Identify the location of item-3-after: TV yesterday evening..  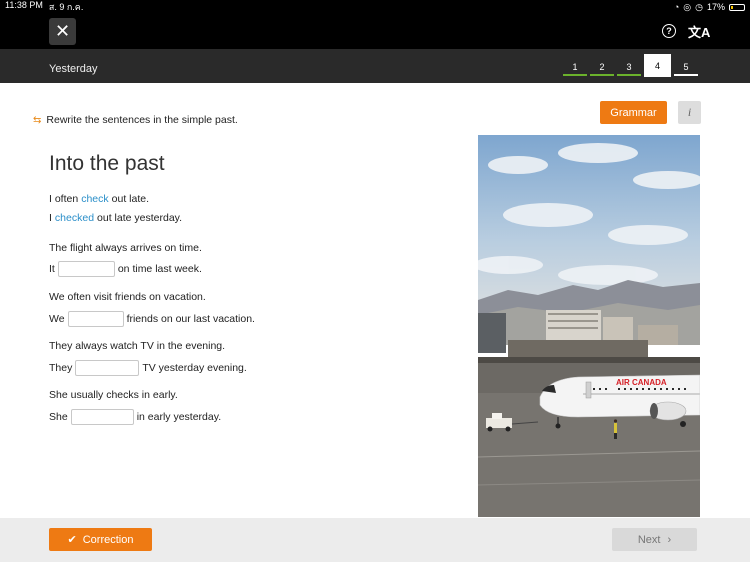
(194, 368).